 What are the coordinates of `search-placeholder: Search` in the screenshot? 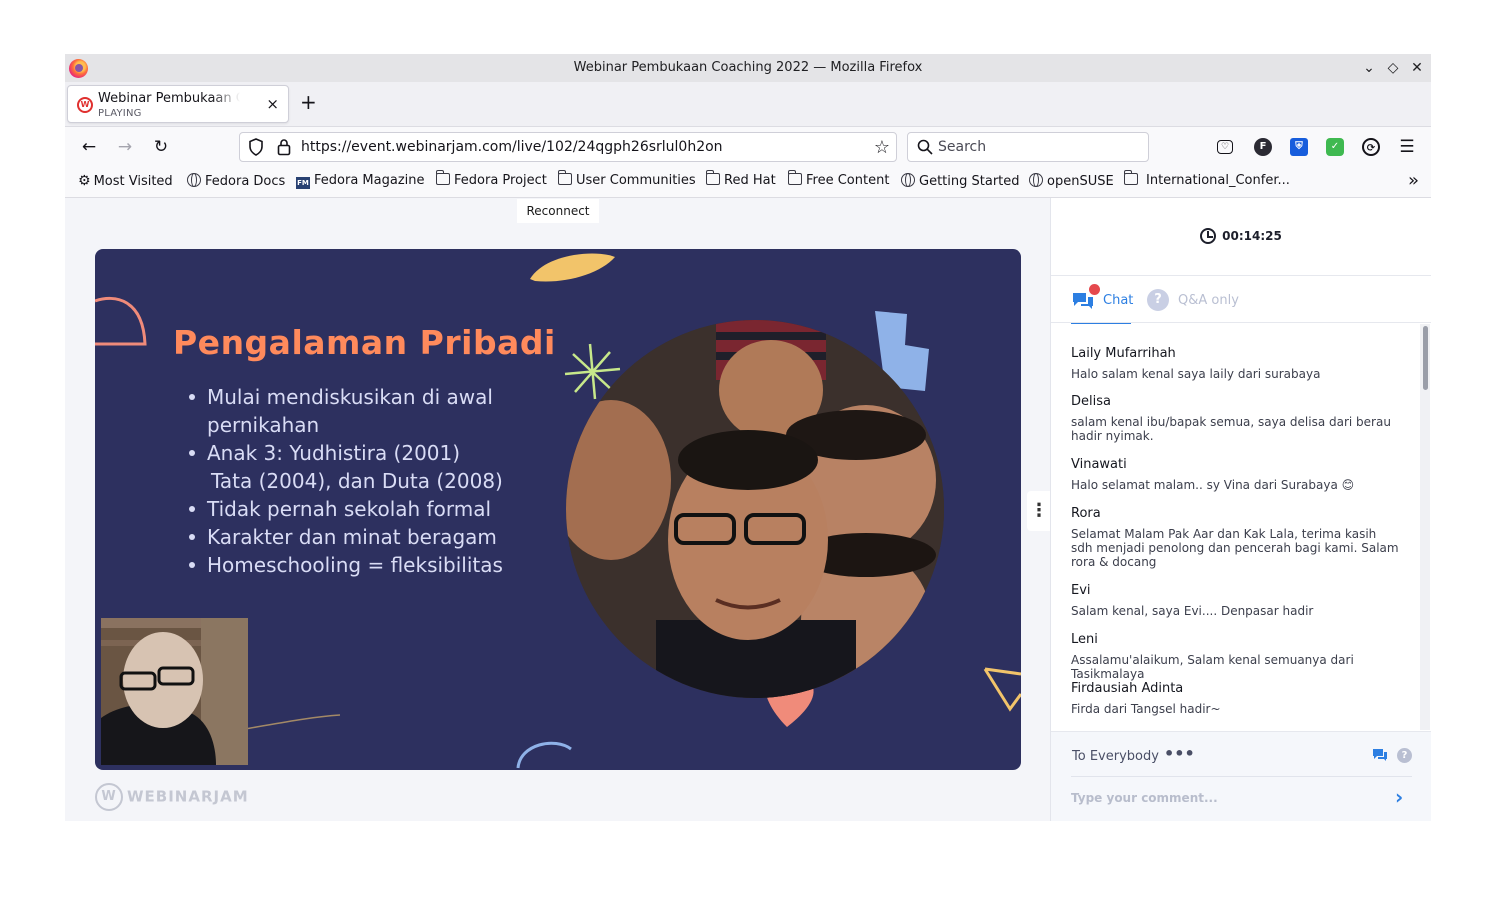 It's located at (962, 147).